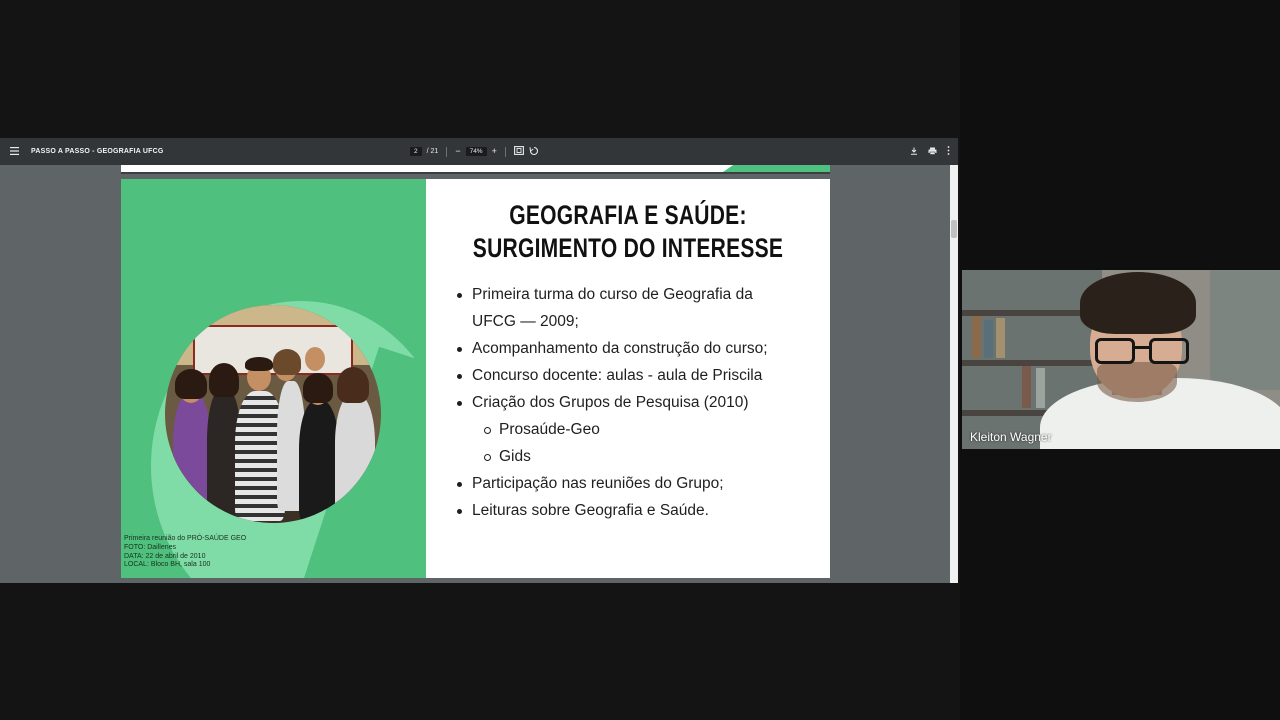  Describe the element at coordinates (620, 348) in the screenshot. I see `bullet-text: Acompanhamento da construção do curso;` at that location.